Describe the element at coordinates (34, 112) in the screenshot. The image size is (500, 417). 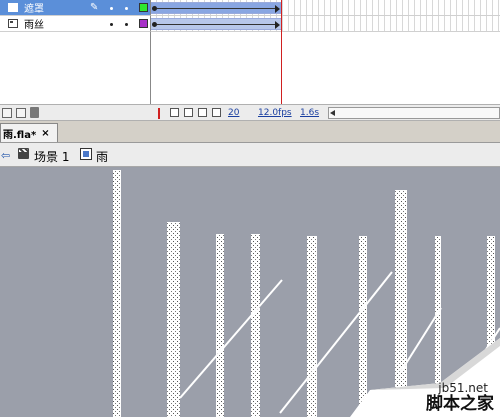
I see `trash-icon` at that location.